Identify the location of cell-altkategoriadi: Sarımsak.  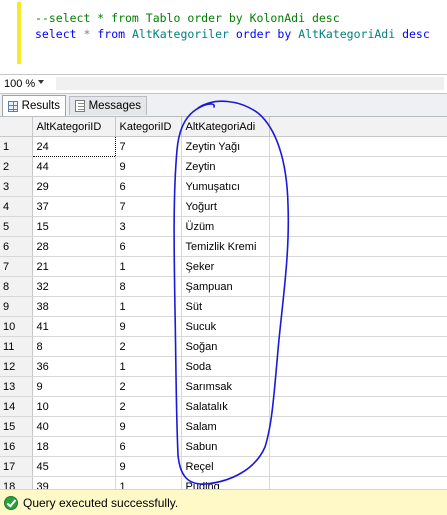
(225, 386).